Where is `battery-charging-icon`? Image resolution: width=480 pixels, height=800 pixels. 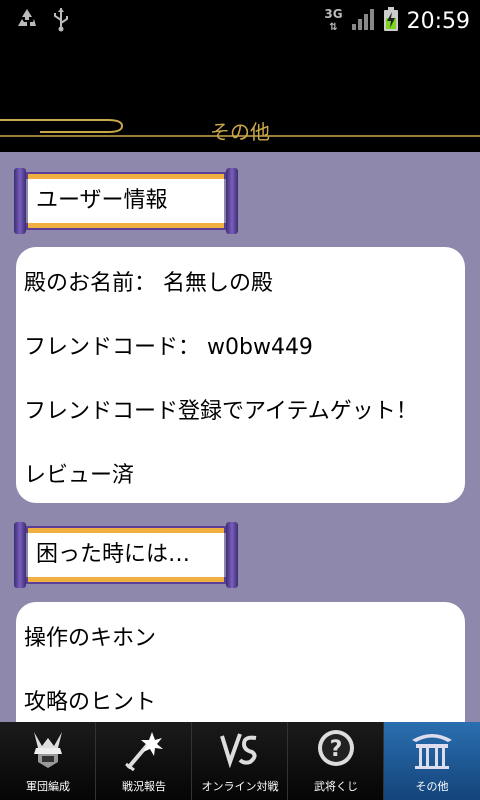 battery-charging-icon is located at coordinates (391, 21).